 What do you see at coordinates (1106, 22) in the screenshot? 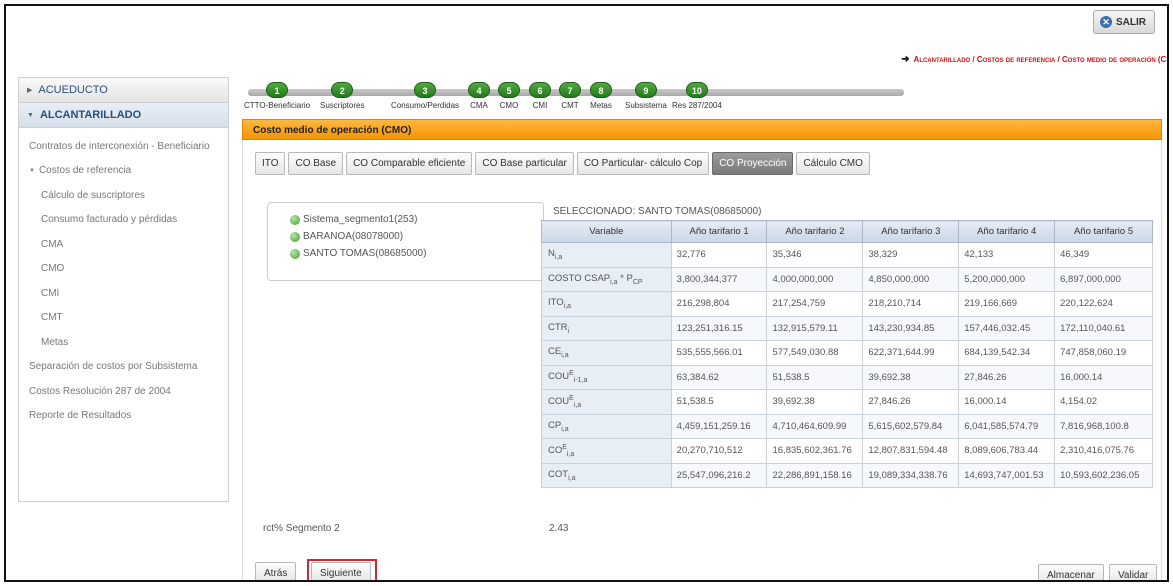
I see `close-icon: ✕` at bounding box center [1106, 22].